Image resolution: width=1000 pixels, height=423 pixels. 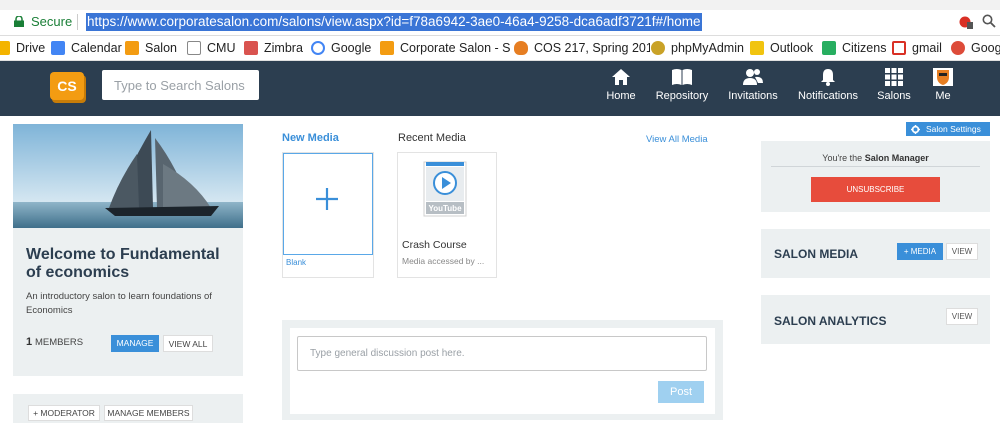 I want to click on bookmark-cos217: COS 217, Spring 2017, so click(x=582, y=48).